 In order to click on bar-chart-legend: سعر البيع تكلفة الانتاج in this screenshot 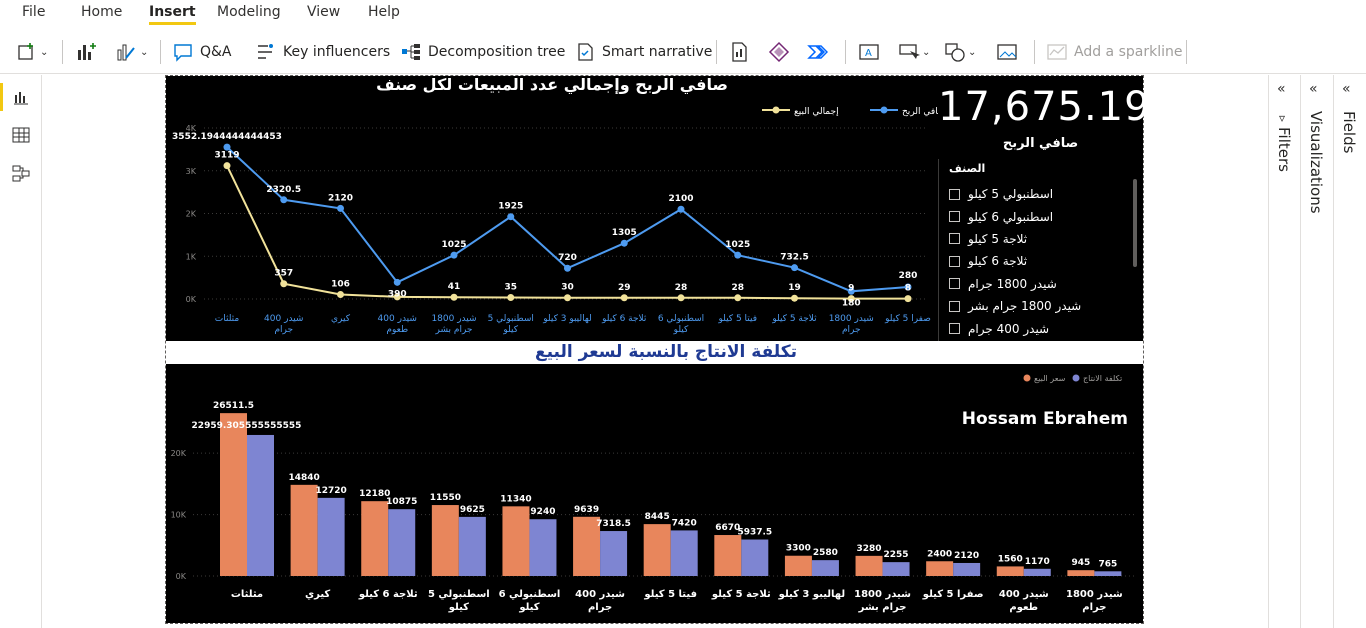, I will do `click(1073, 378)`.